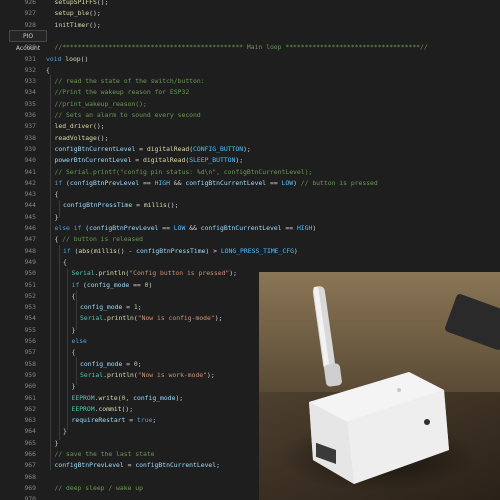 The height and width of the screenshot is (500, 500). I want to click on code-token: HIGH, so click(162, 182).